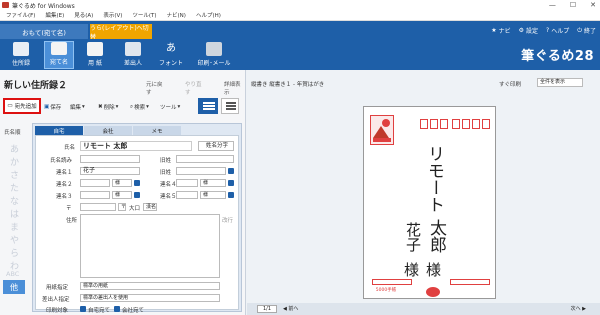 This screenshot has height=315, width=600. I want to click on tab-front: おもて(宛て名), so click(44, 31).